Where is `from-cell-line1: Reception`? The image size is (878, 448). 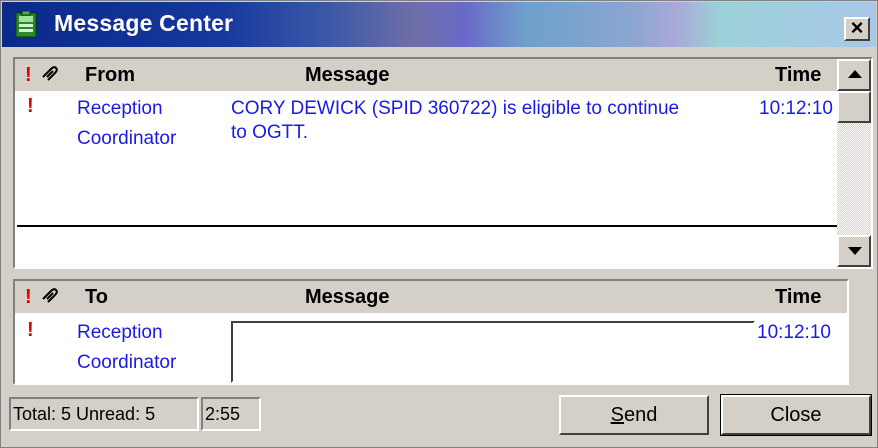
from-cell-line1: Reception is located at coordinates (120, 108).